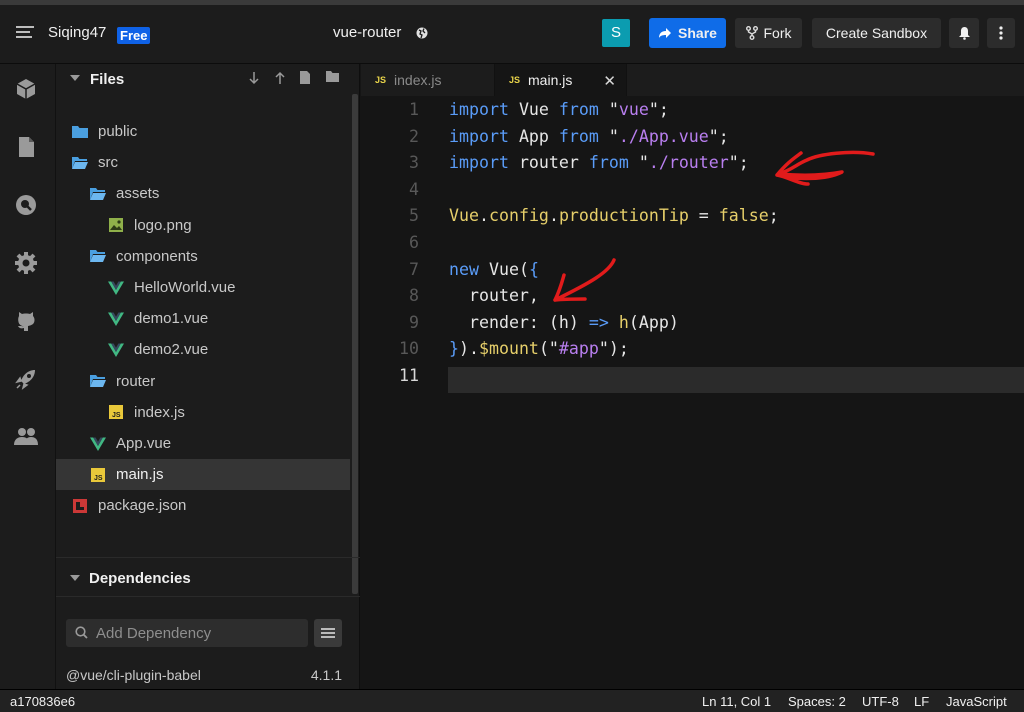 The height and width of the screenshot is (712, 1024). Describe the element at coordinates (203, 381) in the screenshot. I see `file-tree-item: router` at that location.